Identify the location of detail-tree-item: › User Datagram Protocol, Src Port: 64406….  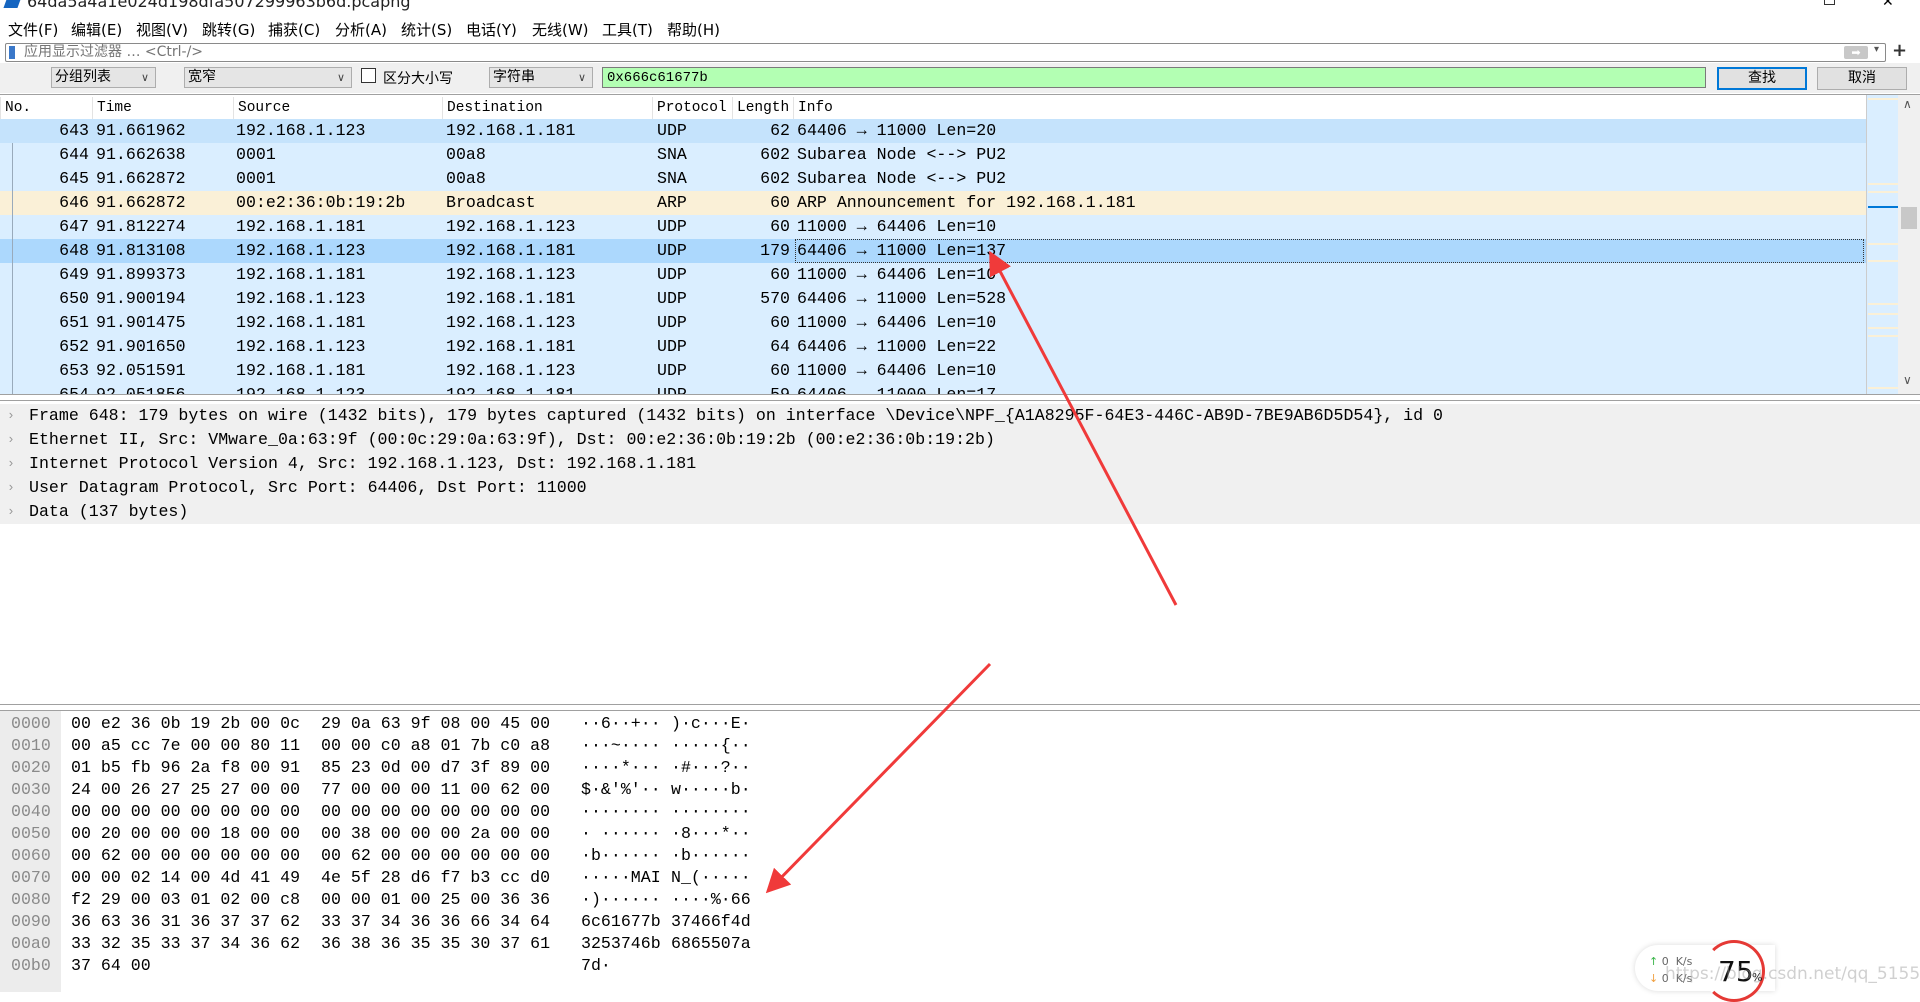
(960, 488).